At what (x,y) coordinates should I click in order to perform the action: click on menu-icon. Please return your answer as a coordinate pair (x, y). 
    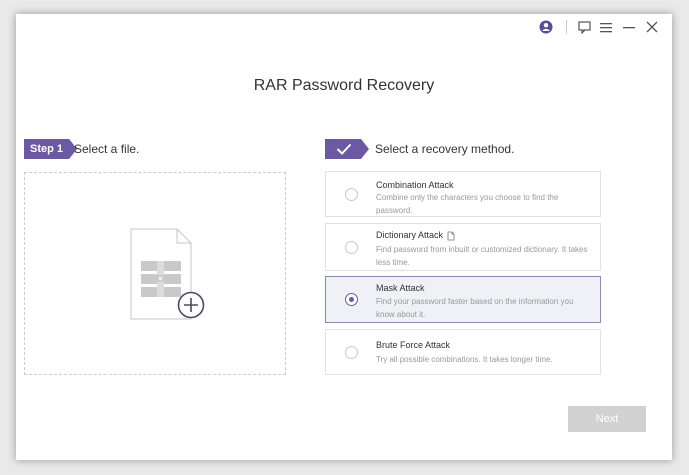
    Looking at the image, I should click on (606, 27).